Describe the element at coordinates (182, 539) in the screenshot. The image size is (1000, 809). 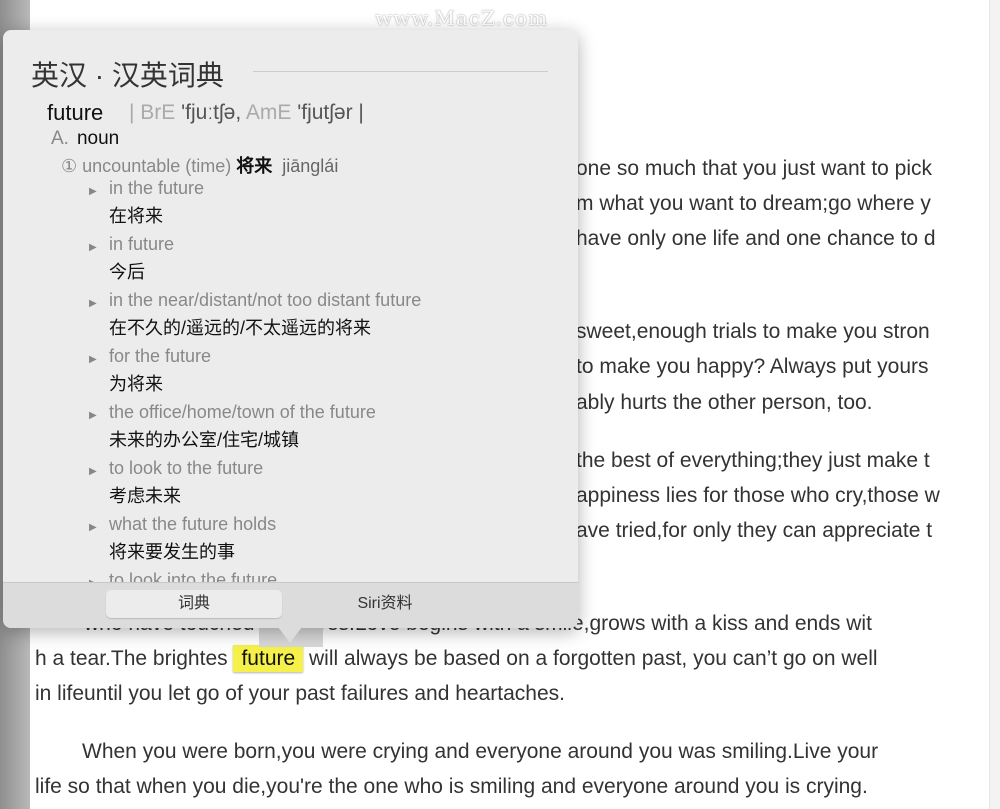
I see `example-entry: ▶ what the future holds 将来要发生的事` at that location.